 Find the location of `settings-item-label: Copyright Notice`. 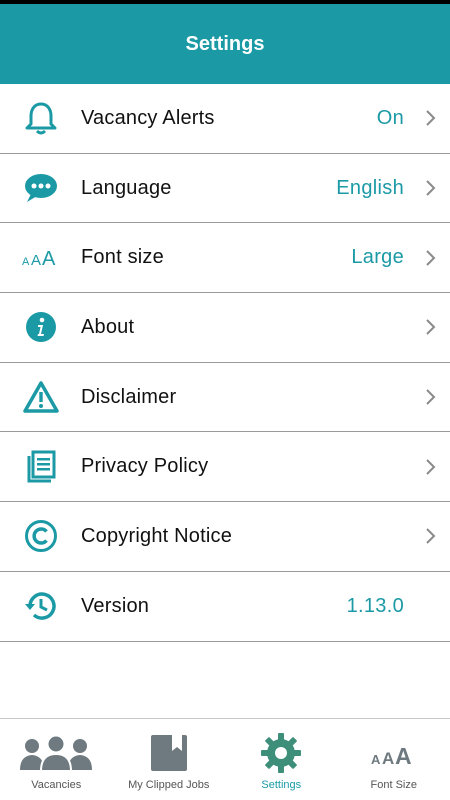

settings-item-label: Copyright Notice is located at coordinates (157, 535).